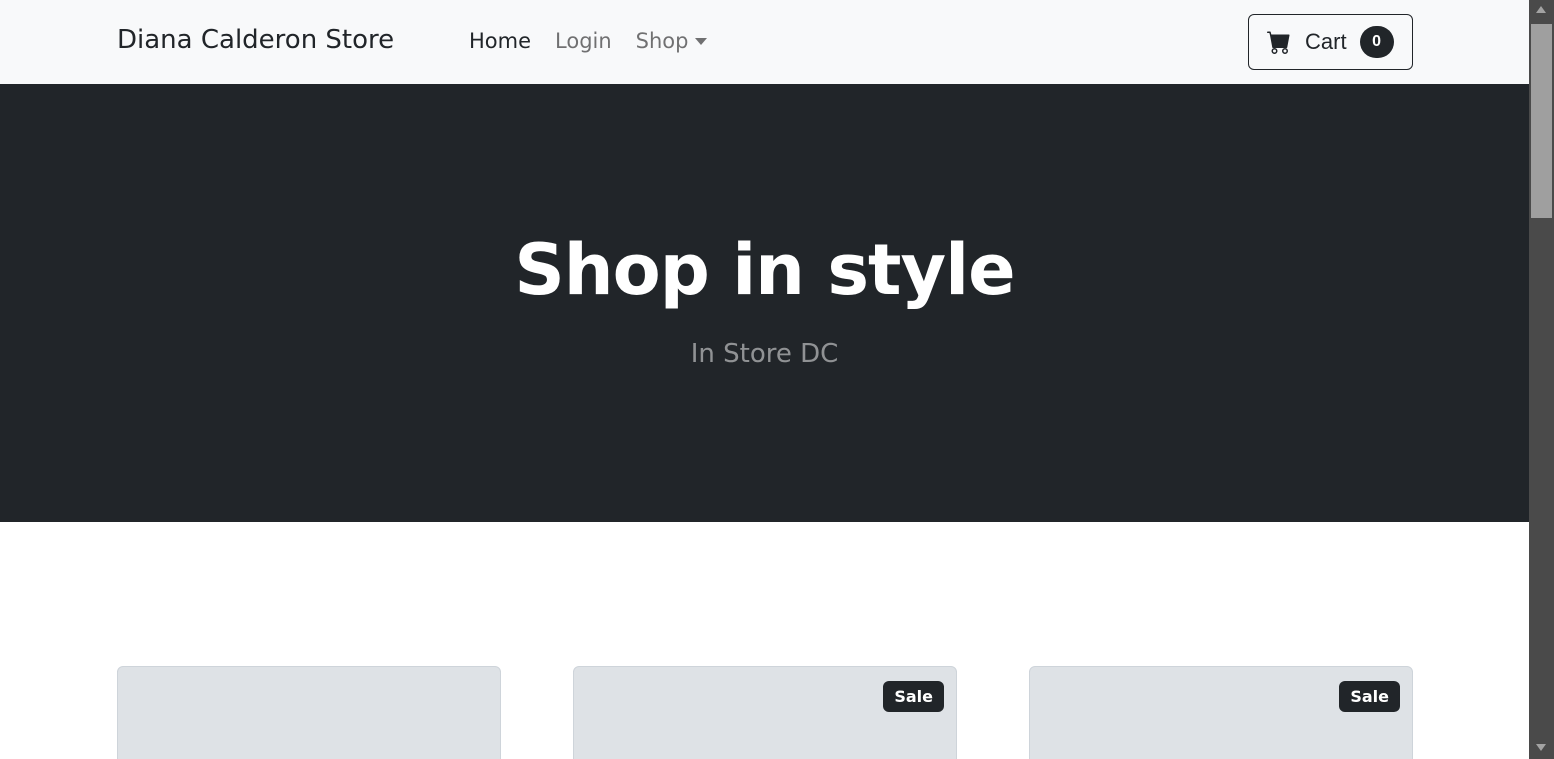  I want to click on vertical-scrollbar, so click(1541, 379).